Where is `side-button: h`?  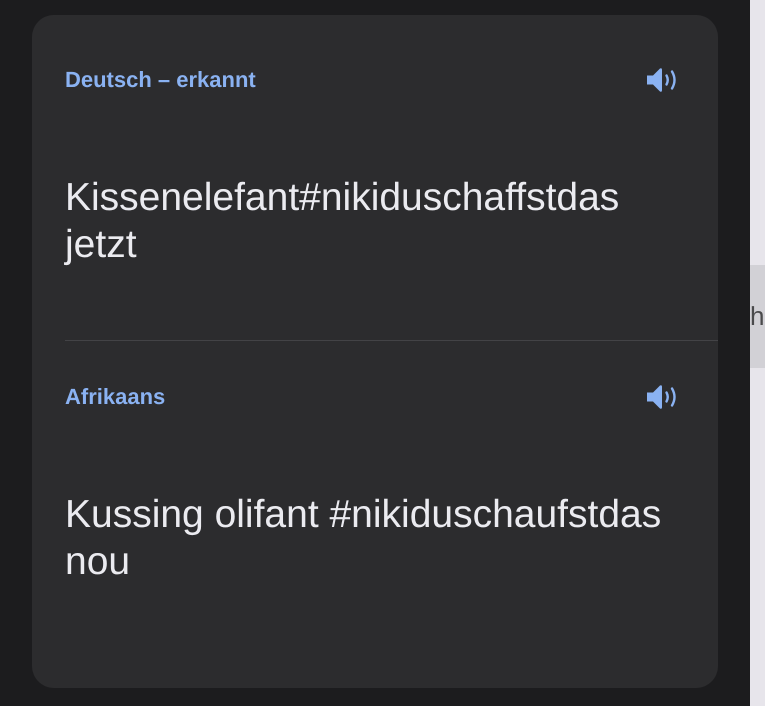
side-button: h is located at coordinates (757, 316).